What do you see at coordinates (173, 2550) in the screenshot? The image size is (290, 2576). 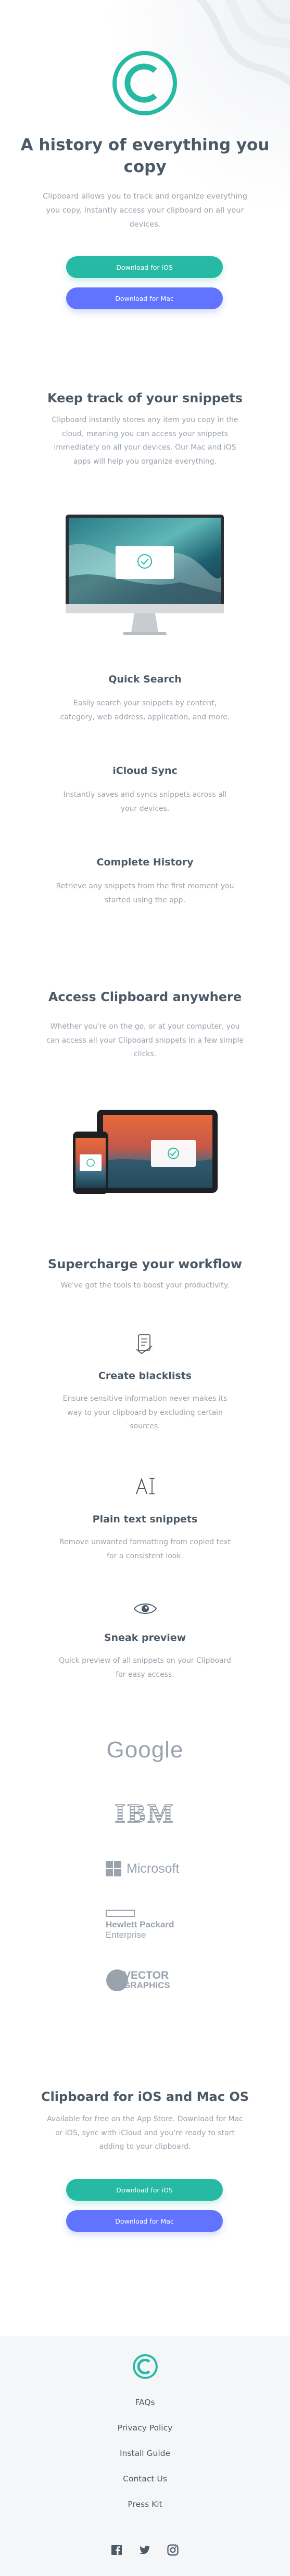 I see `instagram-icon` at bounding box center [173, 2550].